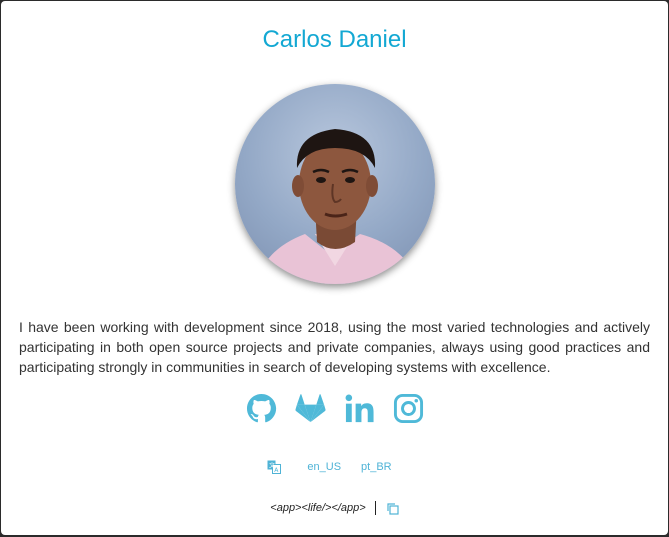 The height and width of the screenshot is (537, 669). What do you see at coordinates (375, 508) in the screenshot?
I see `text-cursor` at bounding box center [375, 508].